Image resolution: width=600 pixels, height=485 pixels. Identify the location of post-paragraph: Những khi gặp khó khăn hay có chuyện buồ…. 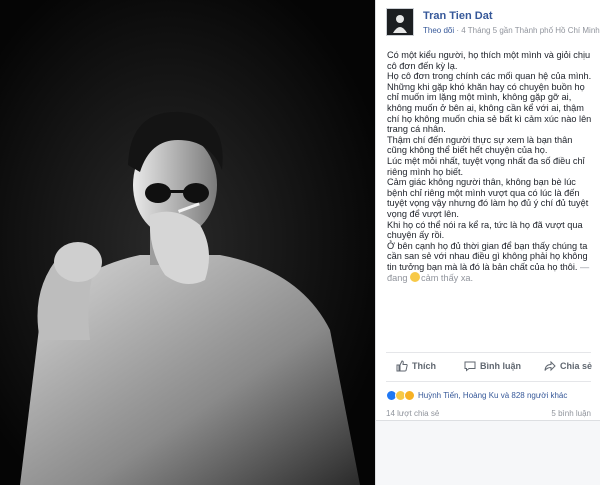
(489, 108).